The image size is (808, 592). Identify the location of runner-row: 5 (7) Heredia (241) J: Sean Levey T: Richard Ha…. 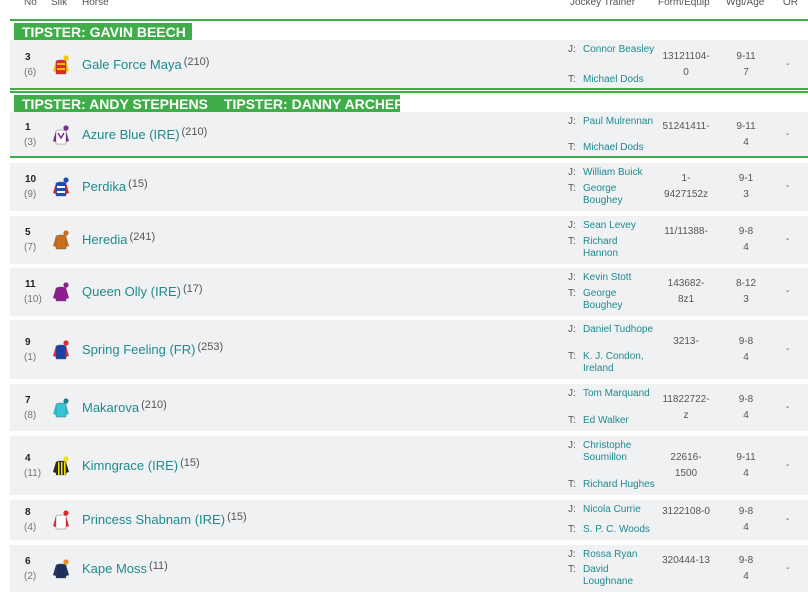
(409, 240).